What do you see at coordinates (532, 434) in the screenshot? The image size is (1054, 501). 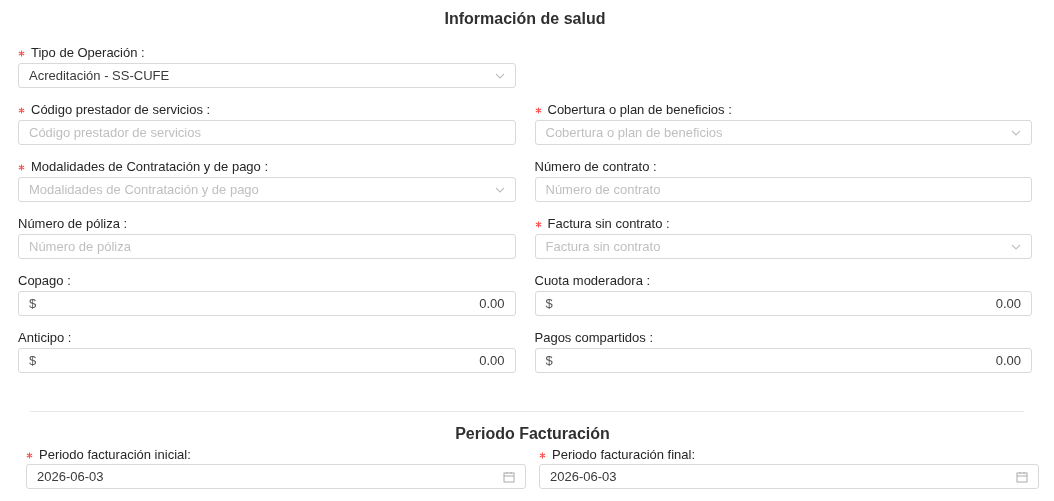 I see `section-title: Periodo Facturación` at bounding box center [532, 434].